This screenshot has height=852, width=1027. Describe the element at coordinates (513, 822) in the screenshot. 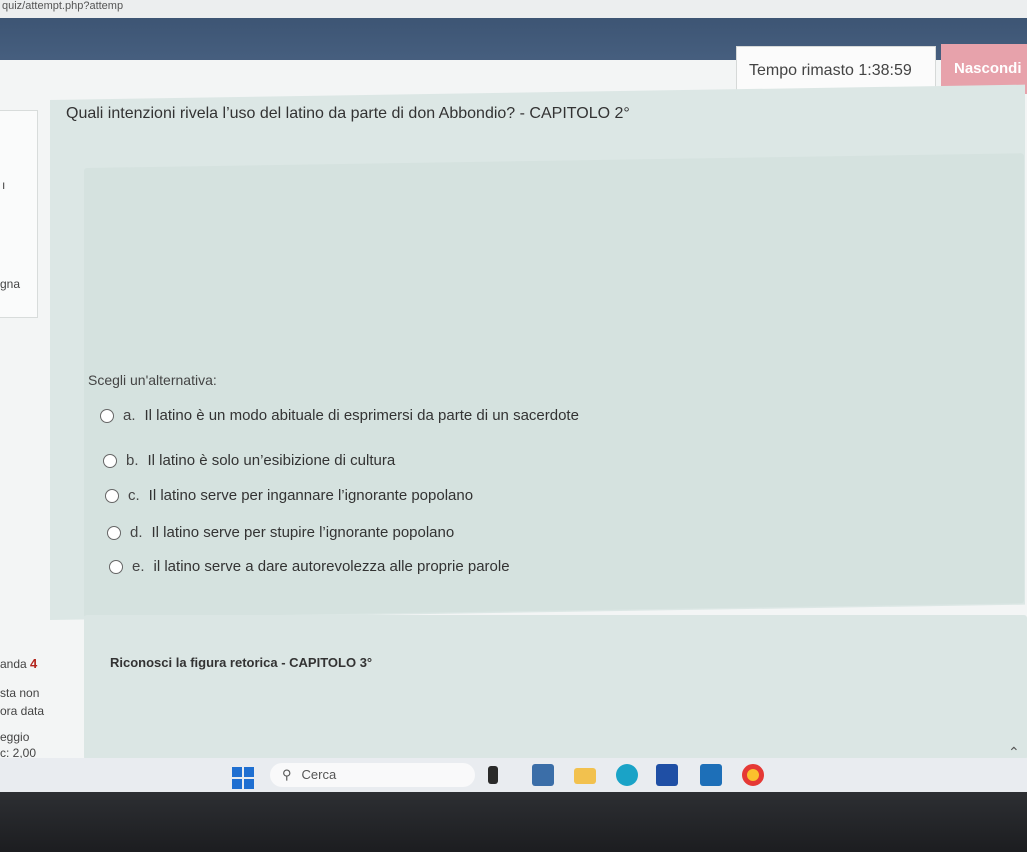

I see `screen-bezel` at that location.